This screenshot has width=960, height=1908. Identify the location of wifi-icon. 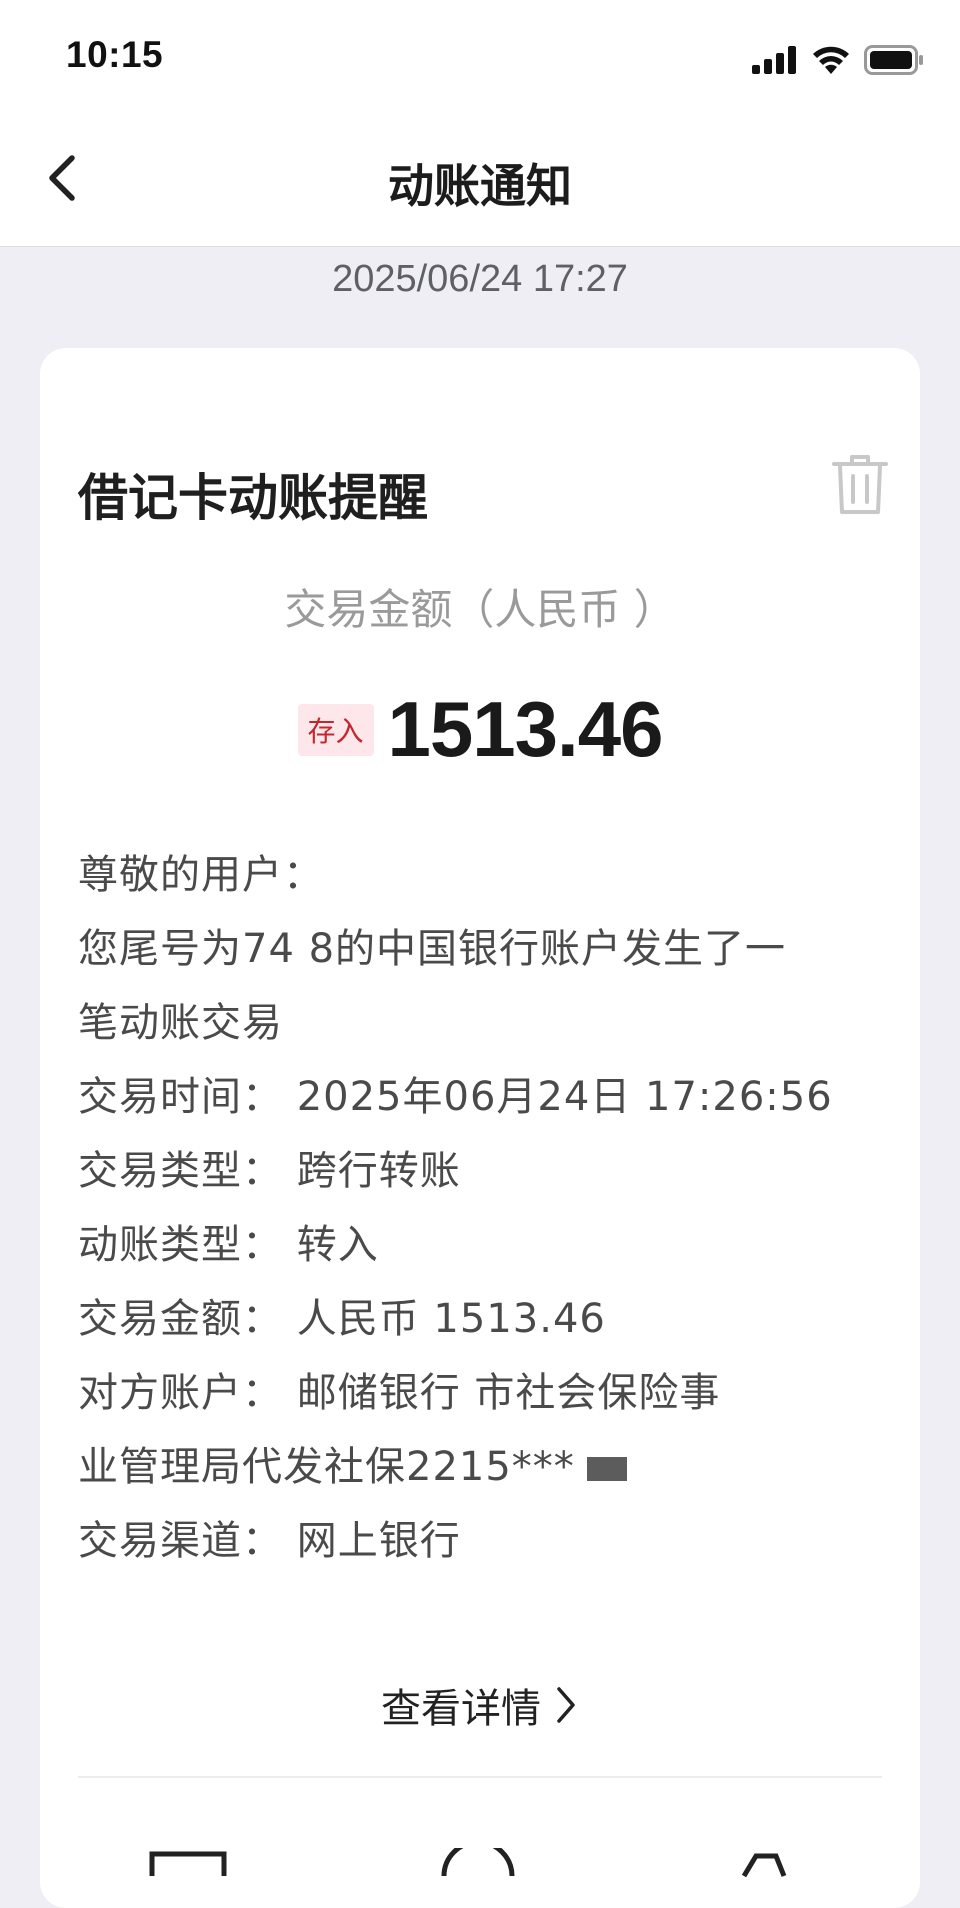
(831, 60).